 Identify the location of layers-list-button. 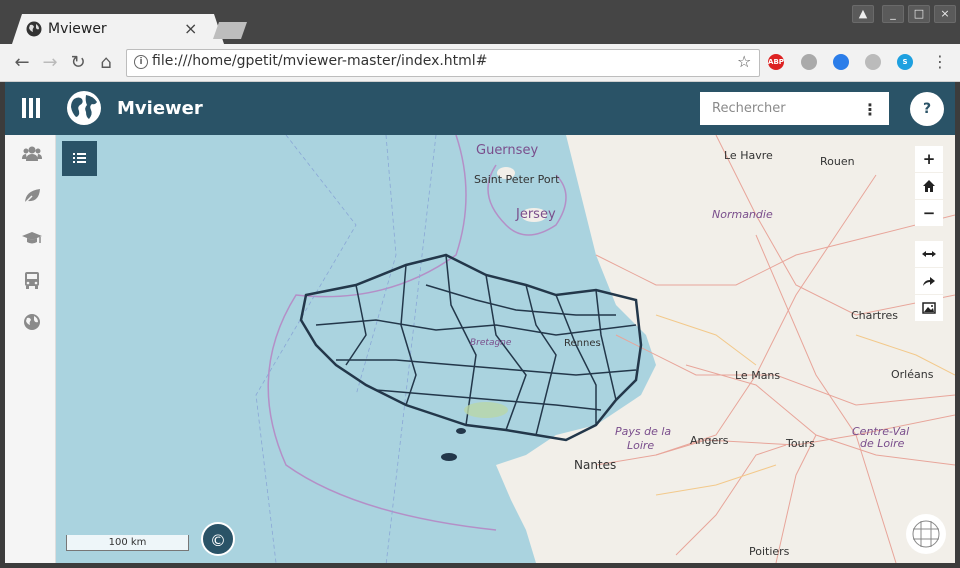
(79, 158).